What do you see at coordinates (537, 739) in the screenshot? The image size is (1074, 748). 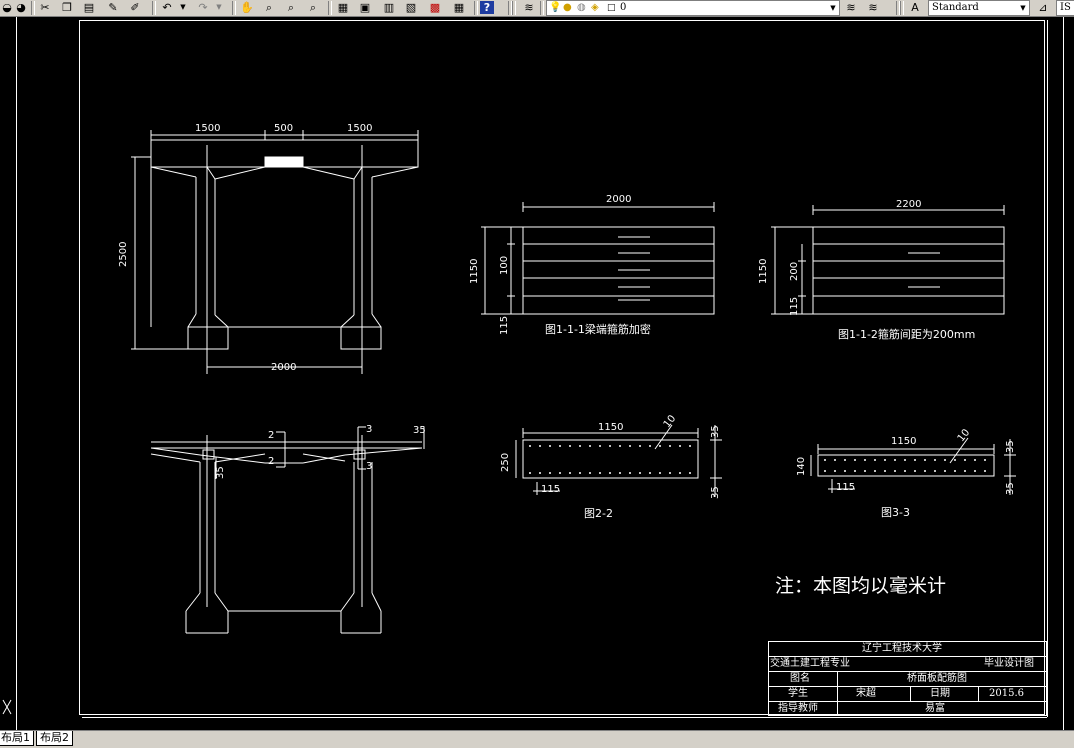 I see `layout-tabs: 布局1 布局2` at bounding box center [537, 739].